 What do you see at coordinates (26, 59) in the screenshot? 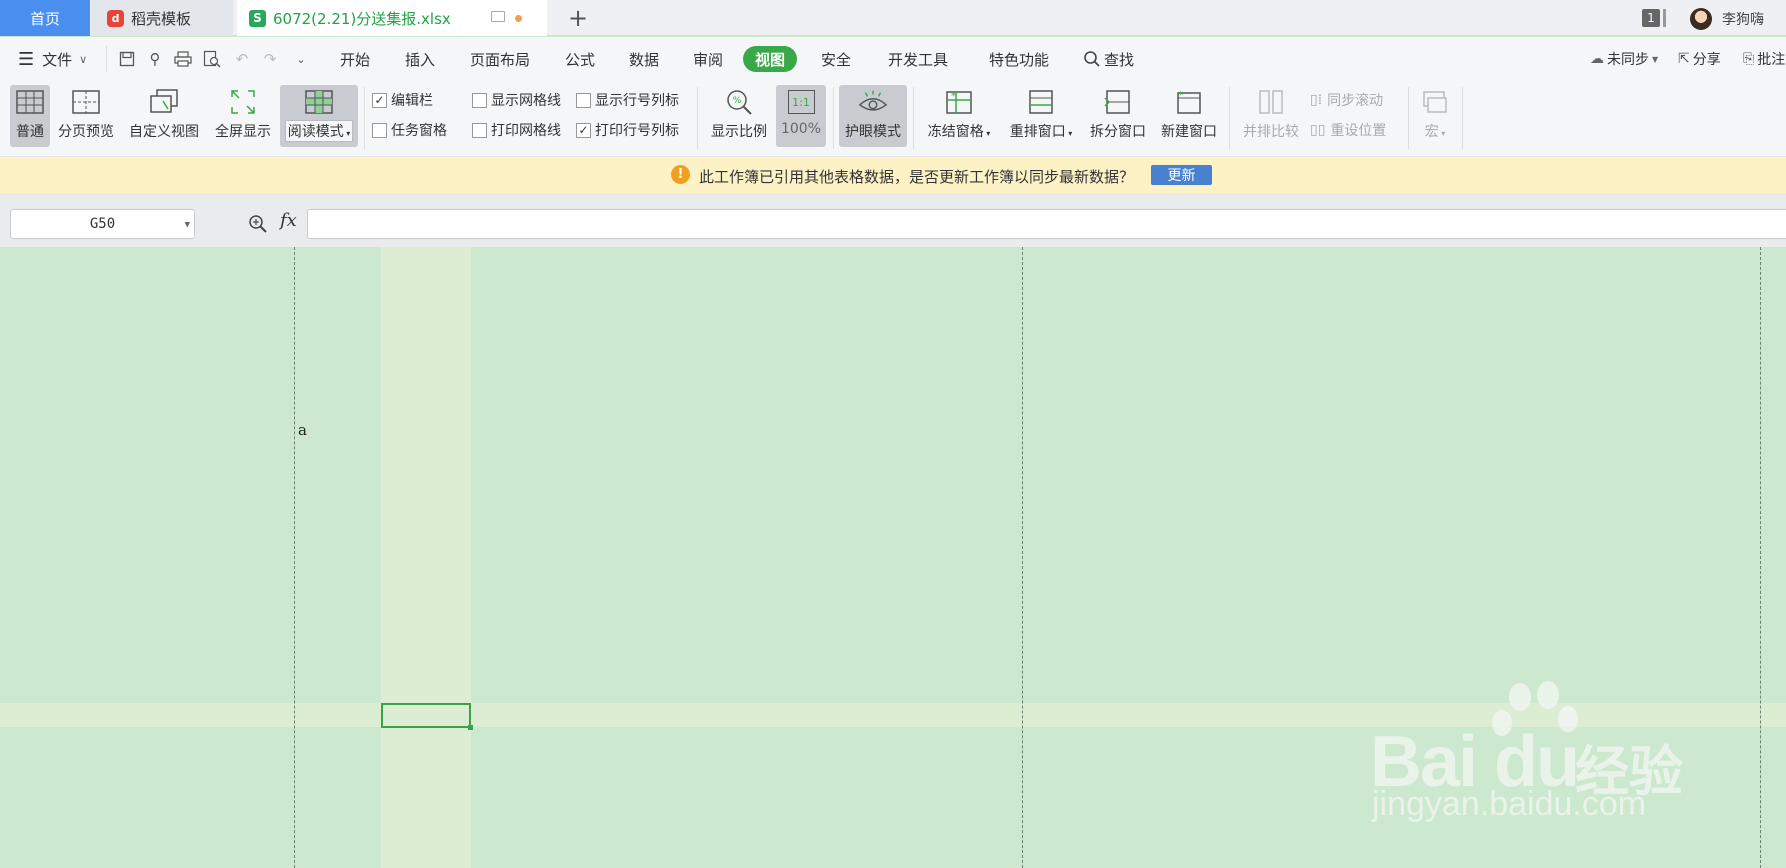
I see `hamburger-icon: ☰` at bounding box center [26, 59].